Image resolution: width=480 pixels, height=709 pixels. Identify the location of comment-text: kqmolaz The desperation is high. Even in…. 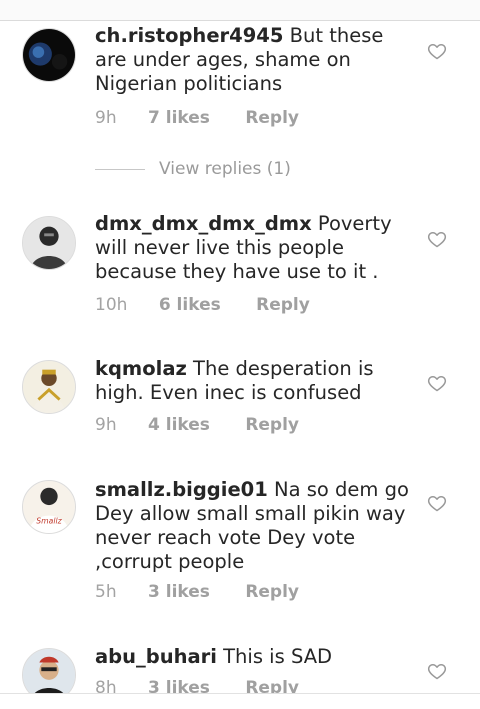
(252, 381).